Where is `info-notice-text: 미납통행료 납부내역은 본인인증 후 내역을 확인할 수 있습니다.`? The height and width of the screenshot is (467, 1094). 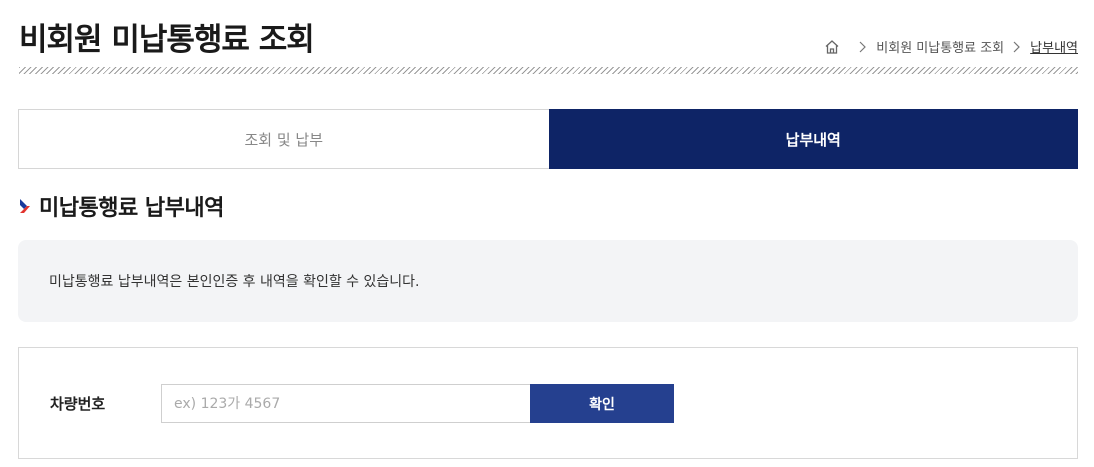 info-notice-text: 미납통행료 납부내역은 본인인증 후 내역을 확인할 수 있습니다. is located at coordinates (234, 282).